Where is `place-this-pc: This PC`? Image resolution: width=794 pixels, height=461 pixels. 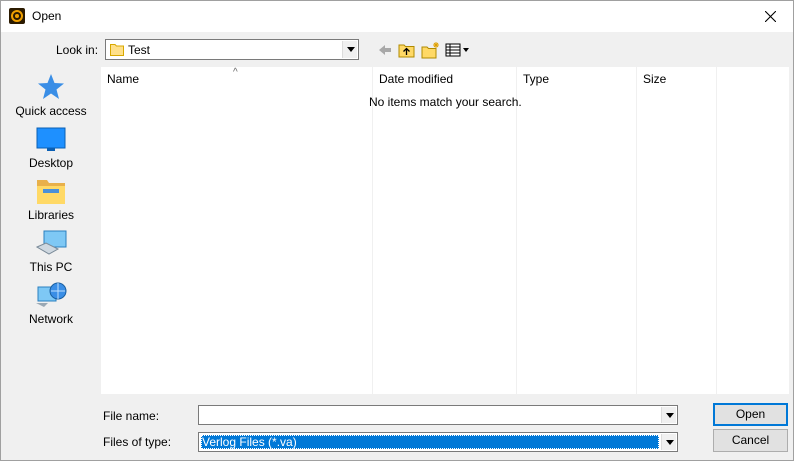
place-this-pc: This PC is located at coordinates (51, 251).